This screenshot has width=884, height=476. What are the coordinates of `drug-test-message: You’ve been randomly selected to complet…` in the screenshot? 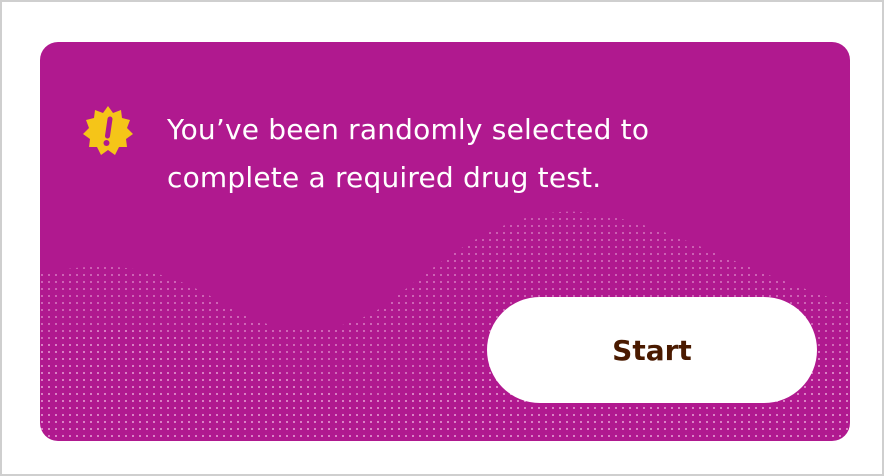 It's located at (408, 153).